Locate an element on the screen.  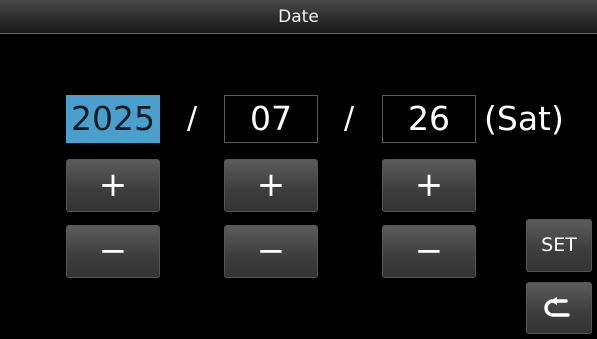
title-bar: Date is located at coordinates (298, 17).